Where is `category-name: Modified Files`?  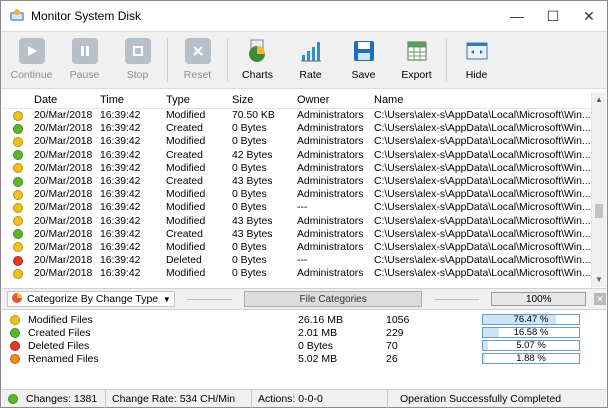
category-name: Modified Files is located at coordinates (60, 319).